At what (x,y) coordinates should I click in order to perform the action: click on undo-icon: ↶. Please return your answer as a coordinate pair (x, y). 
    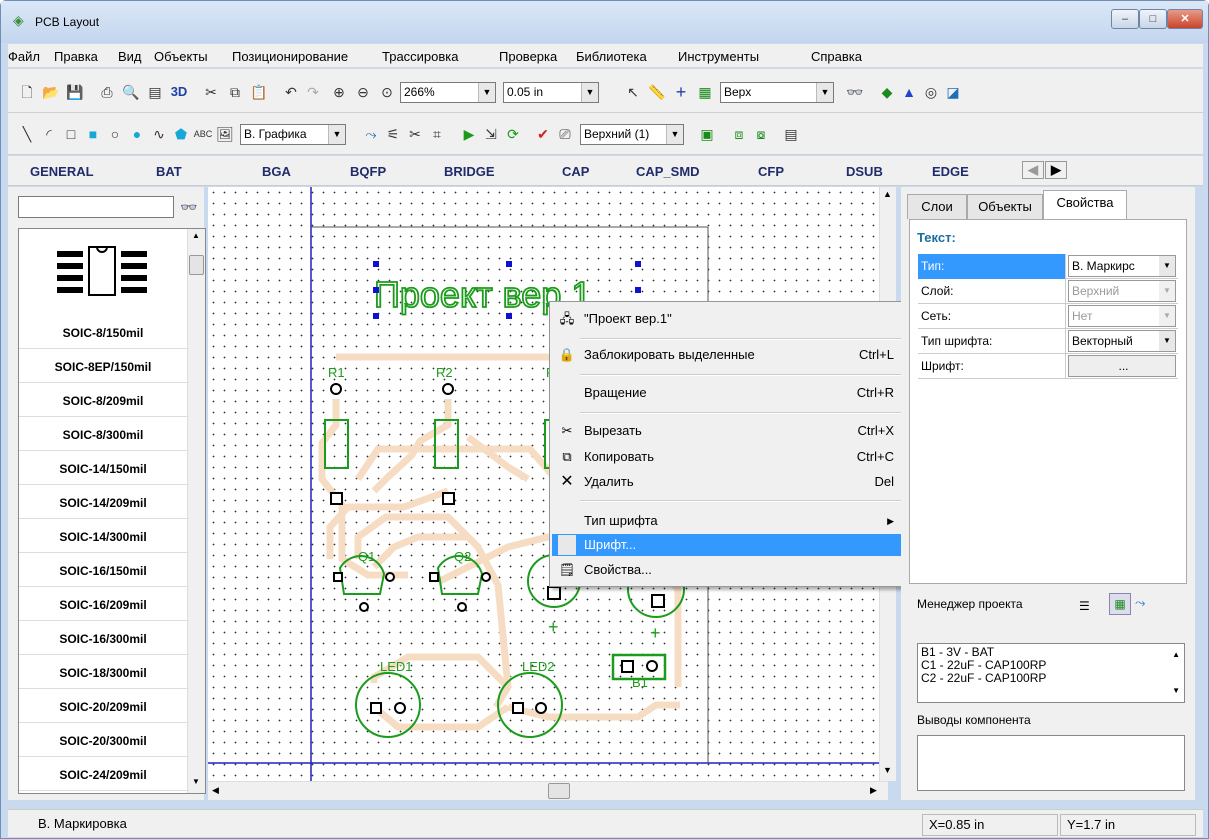
    Looking at the image, I should click on (291, 92).